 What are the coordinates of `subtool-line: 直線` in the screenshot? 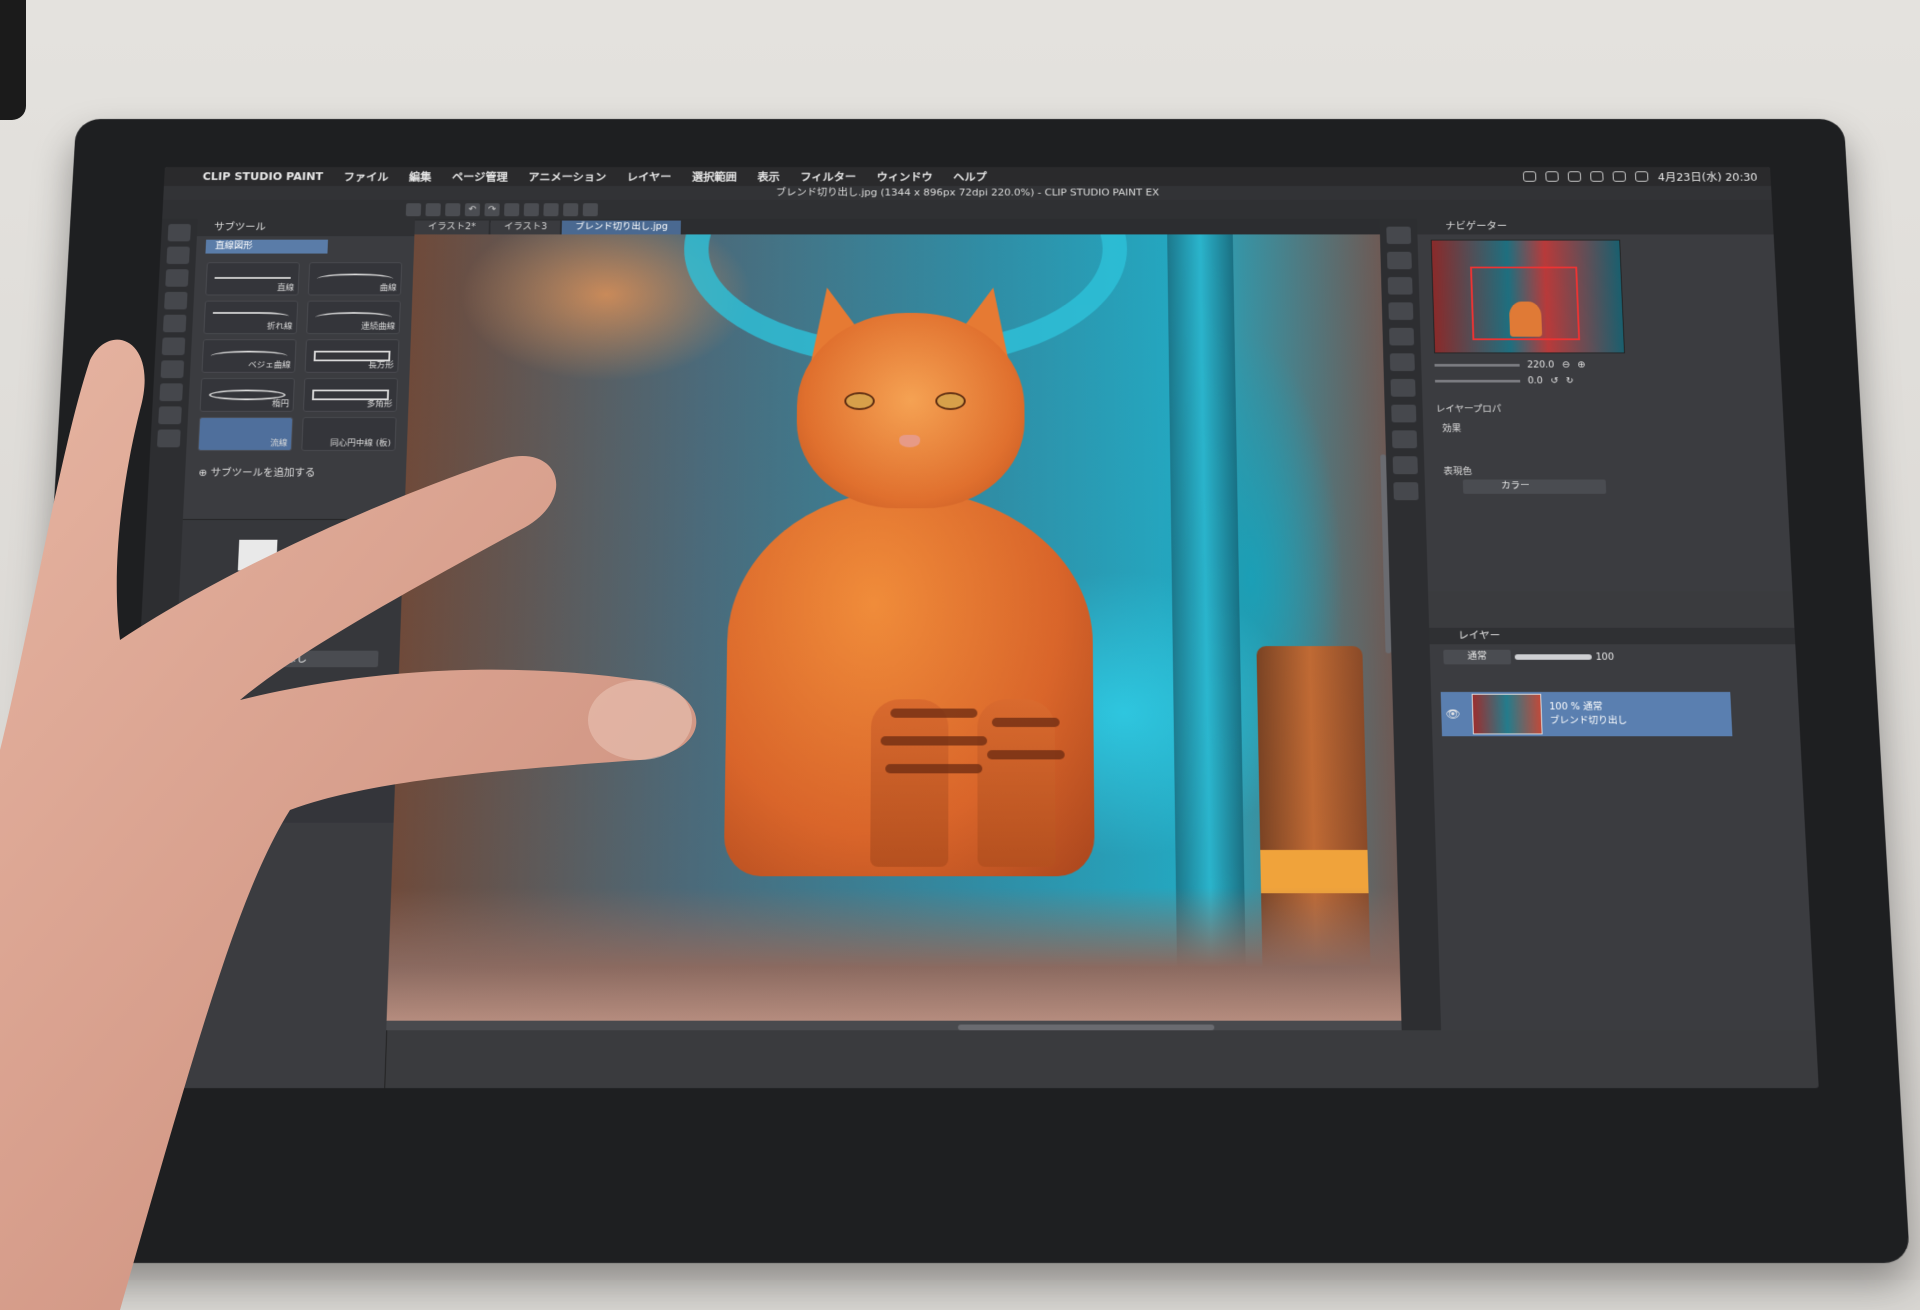 It's located at (252, 279).